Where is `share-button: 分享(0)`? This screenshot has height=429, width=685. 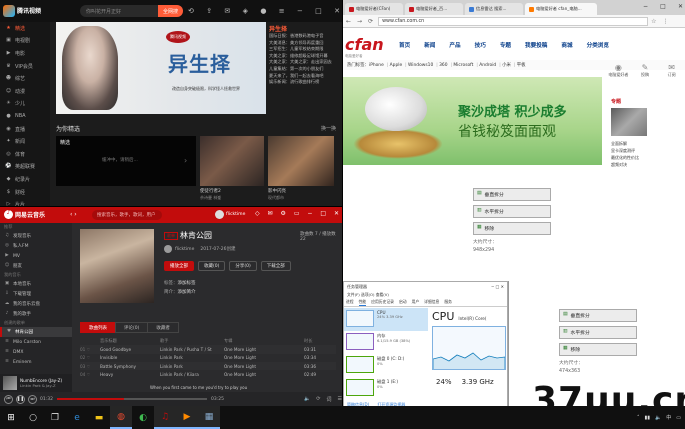 share-button: 分享(0) is located at coordinates (243, 266).